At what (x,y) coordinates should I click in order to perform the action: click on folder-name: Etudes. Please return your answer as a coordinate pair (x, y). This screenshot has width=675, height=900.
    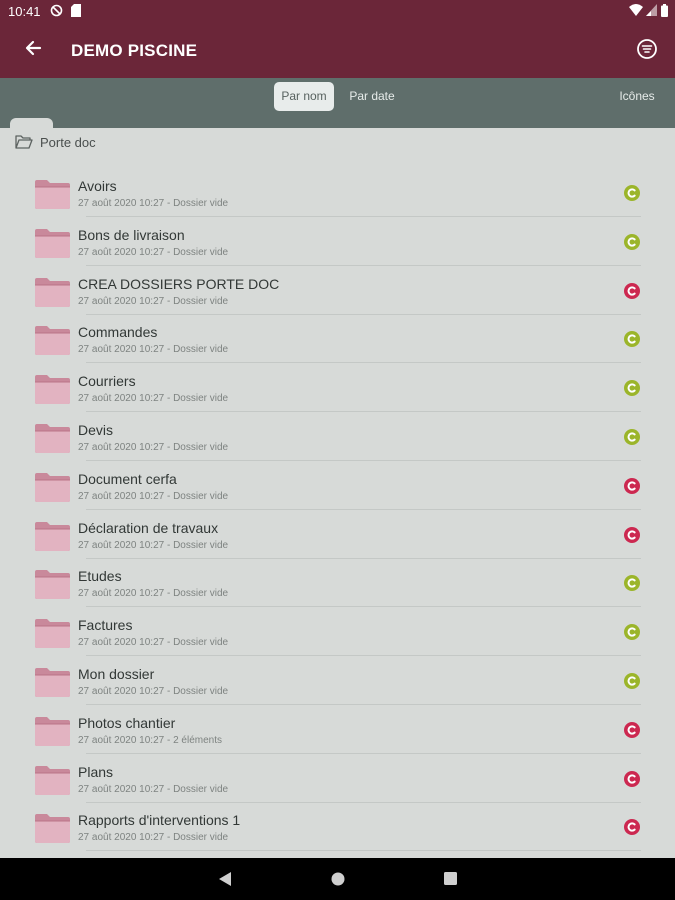
    Looking at the image, I should click on (100, 576).